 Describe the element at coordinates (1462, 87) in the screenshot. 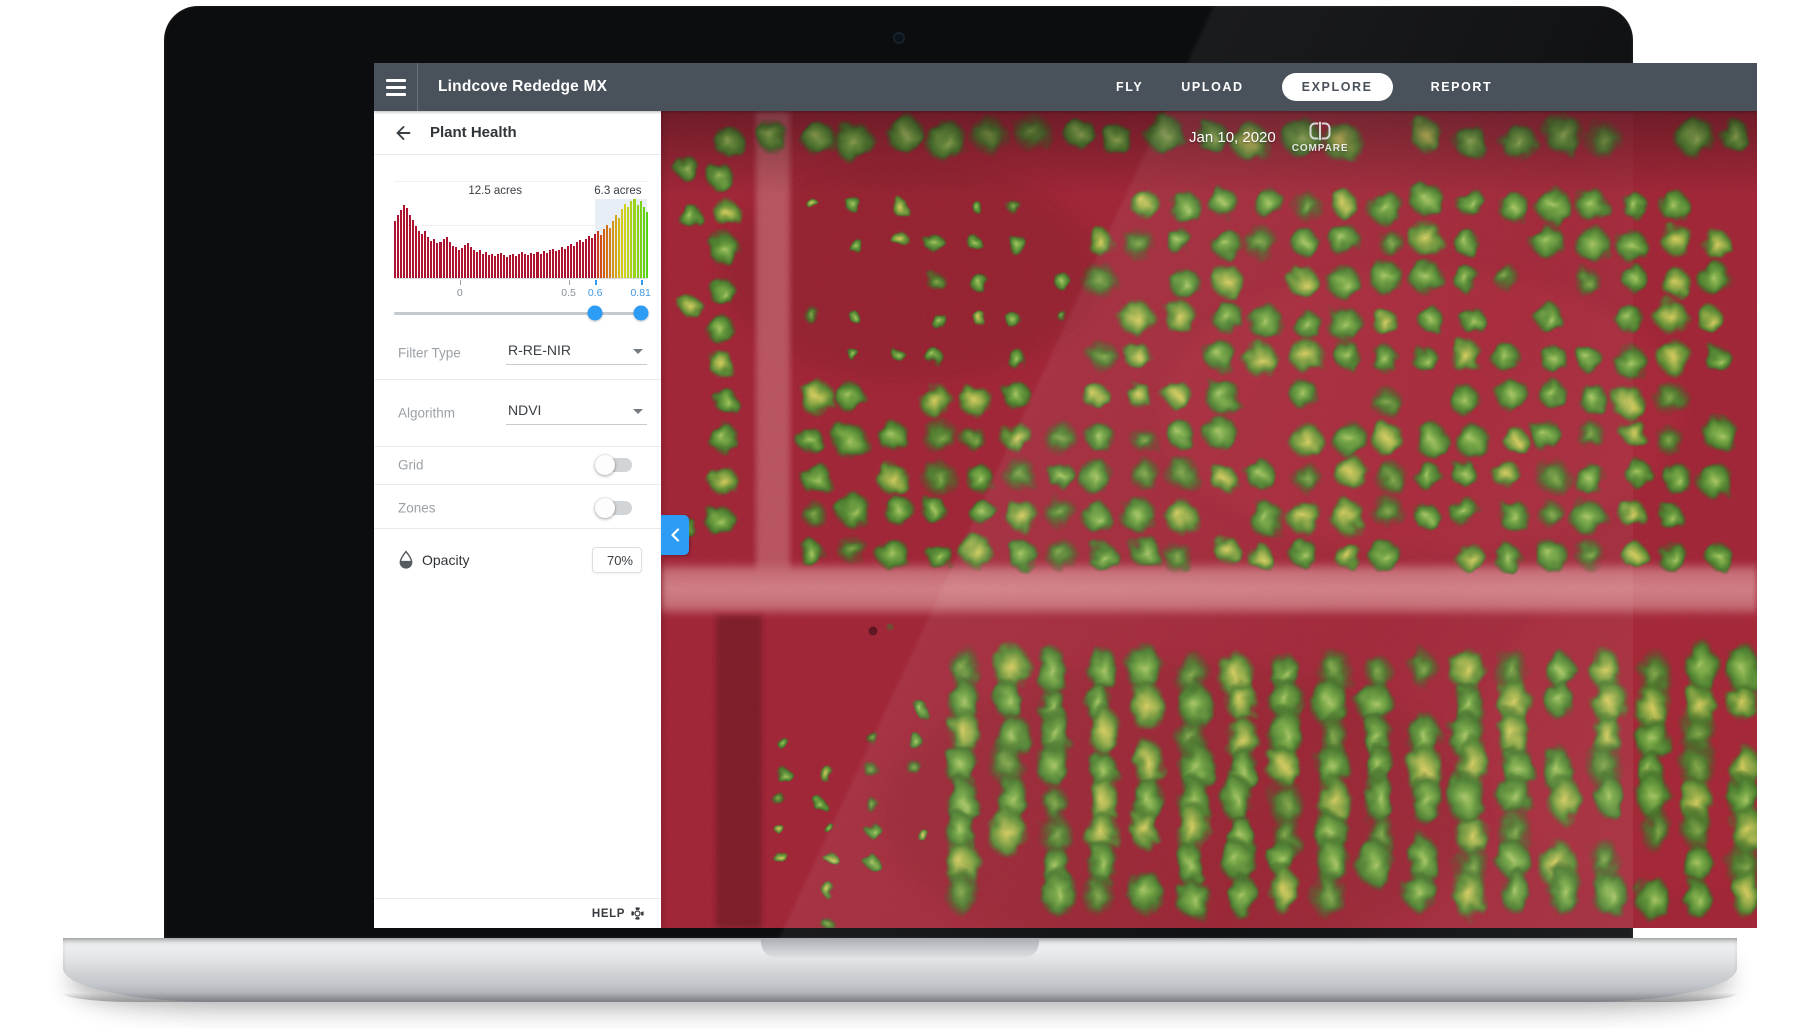

I see `nav-report: REPORT` at that location.